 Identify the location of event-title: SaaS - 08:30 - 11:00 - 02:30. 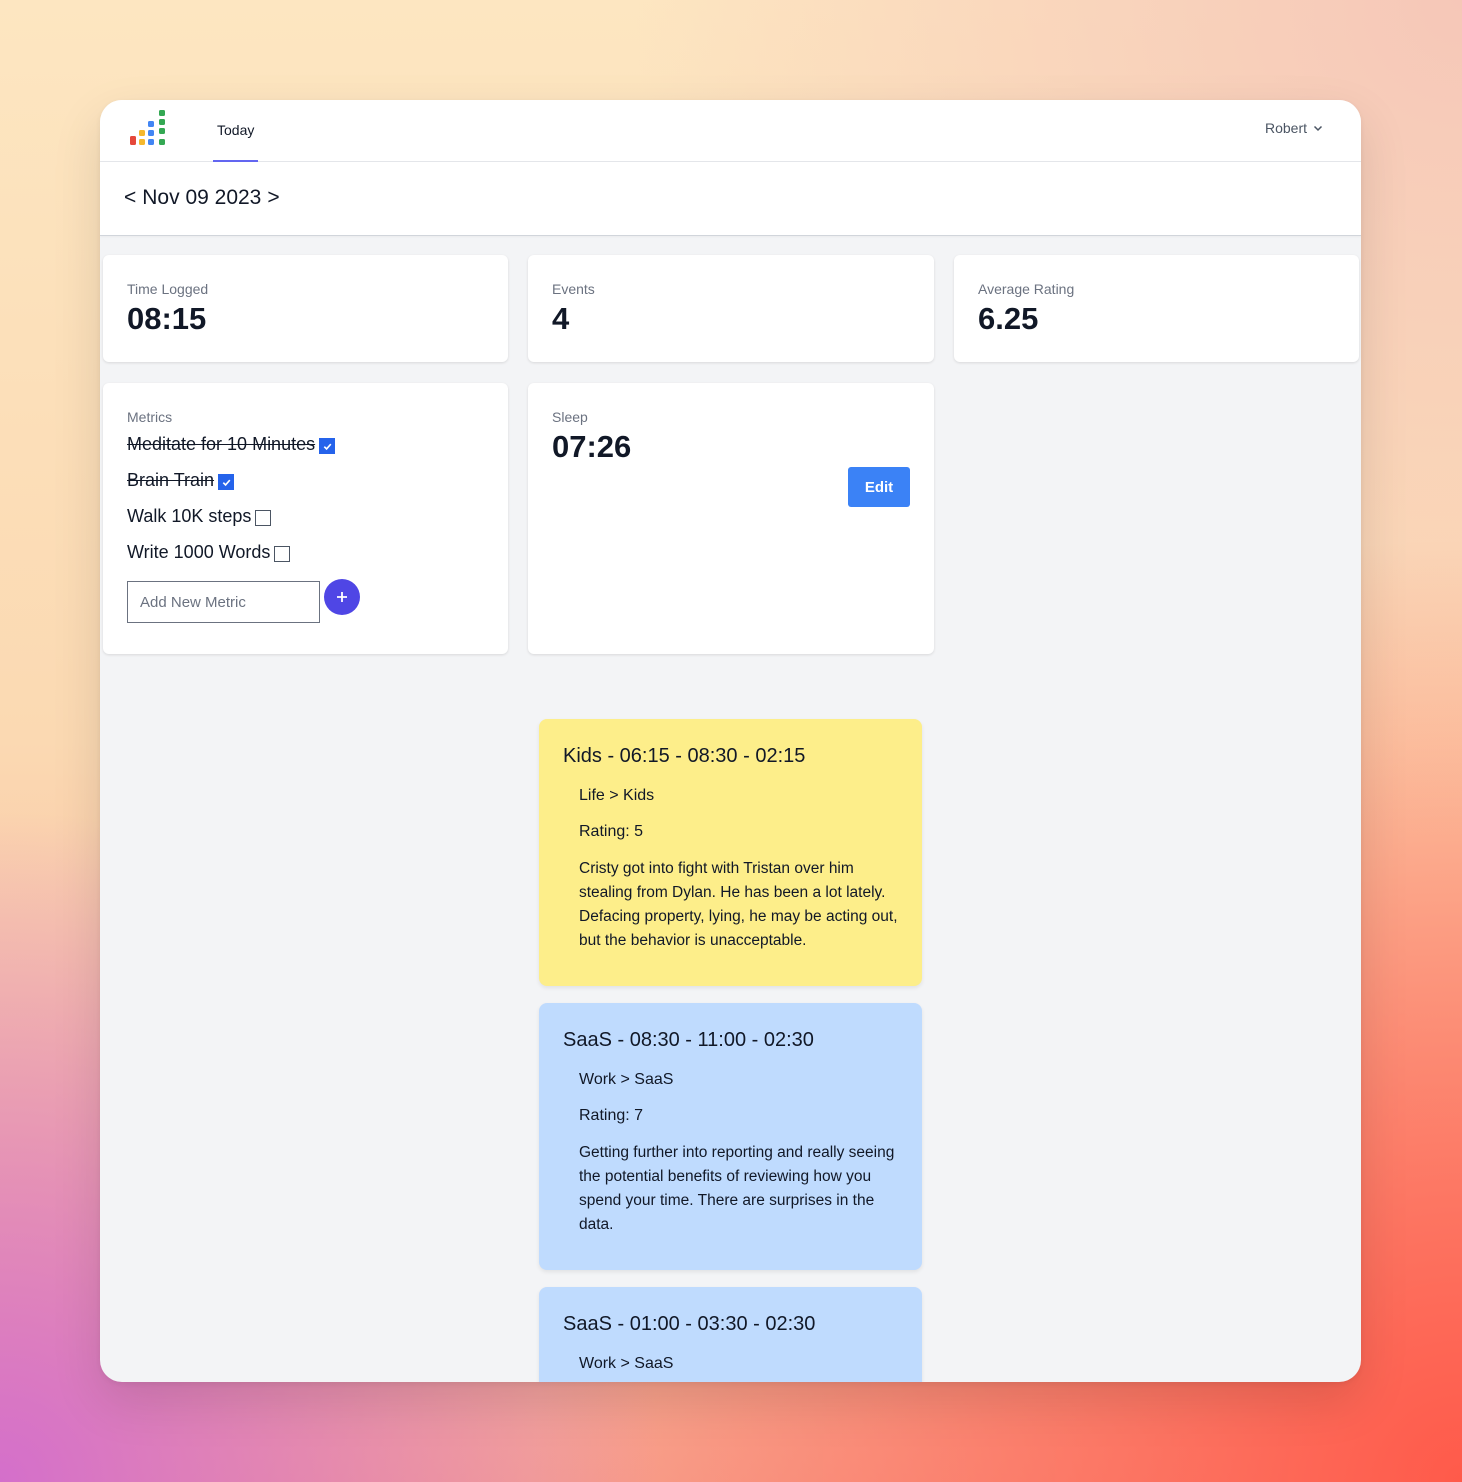
(688, 1040).